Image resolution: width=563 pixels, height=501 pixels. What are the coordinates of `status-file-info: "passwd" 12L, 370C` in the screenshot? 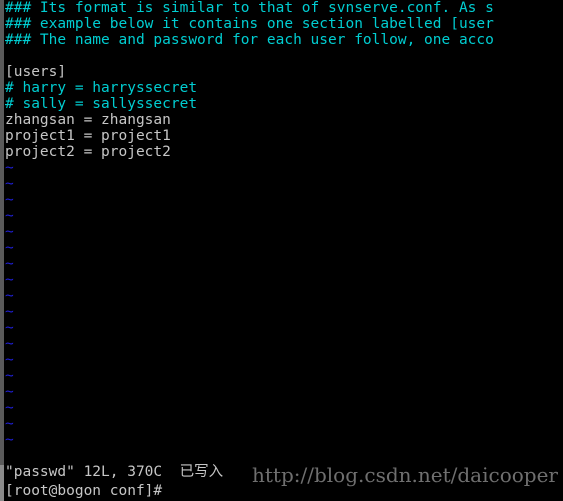 It's located at (92, 472).